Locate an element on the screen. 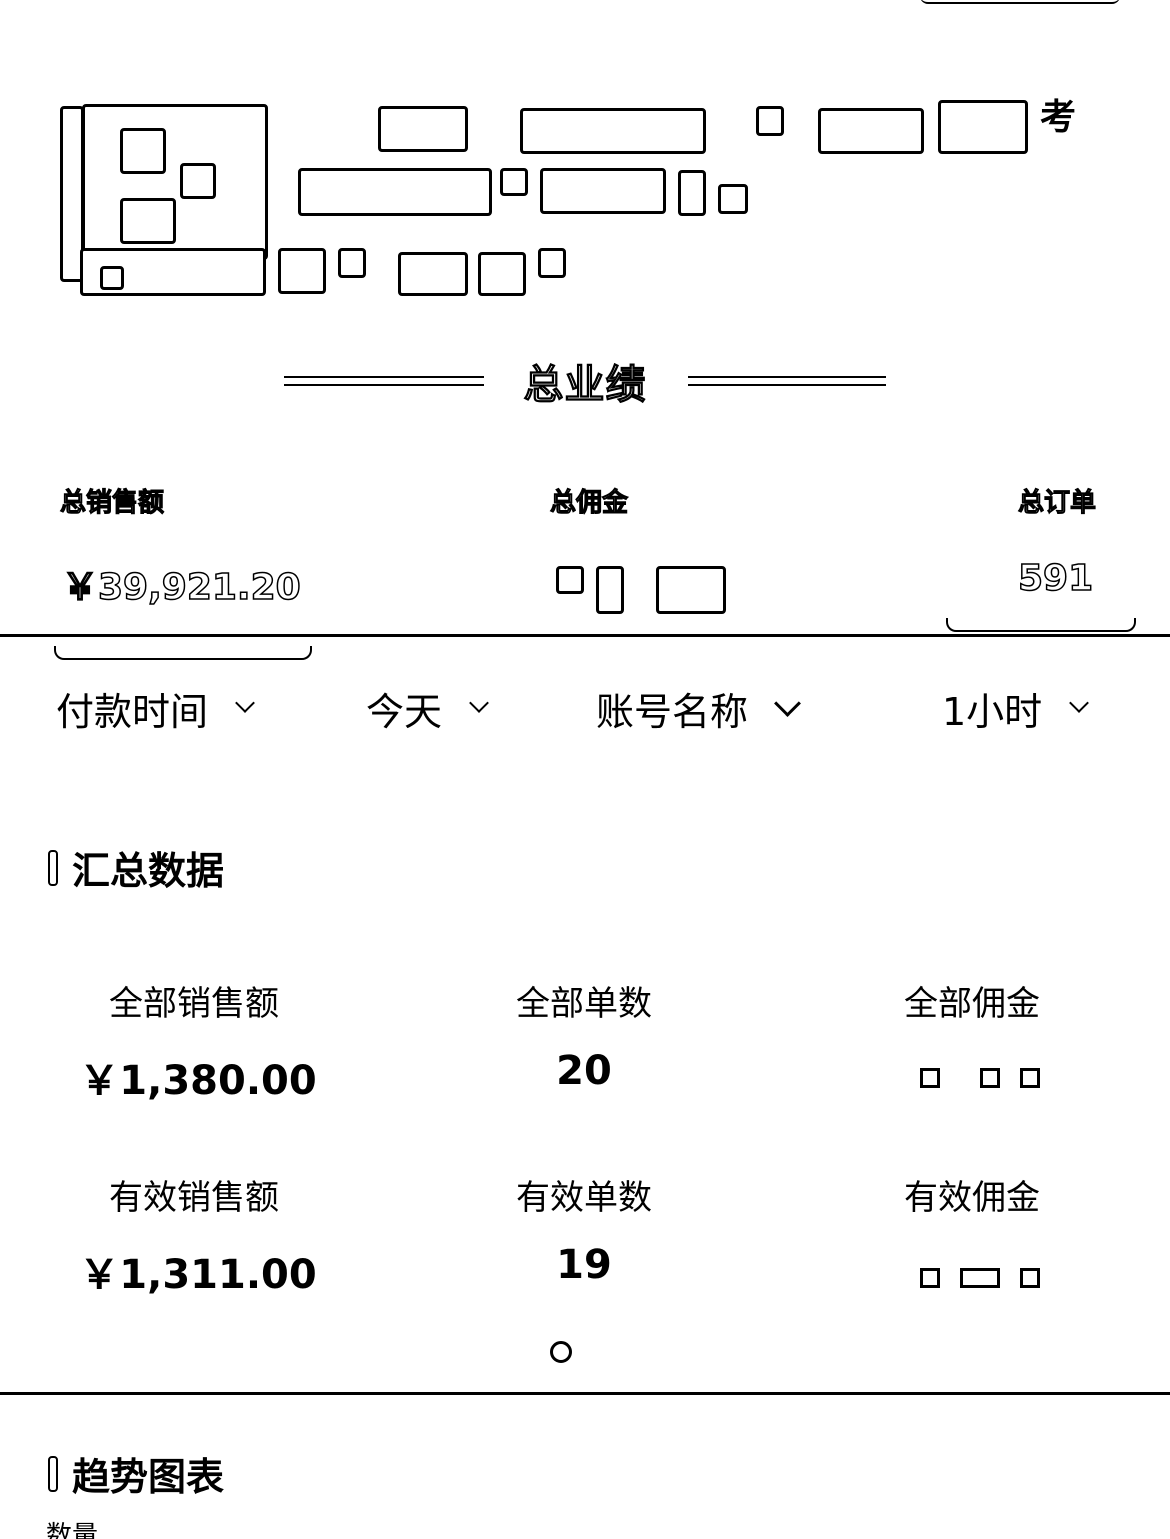 The width and height of the screenshot is (1170, 1539). filter-date: 今天 is located at coordinates (427, 708).